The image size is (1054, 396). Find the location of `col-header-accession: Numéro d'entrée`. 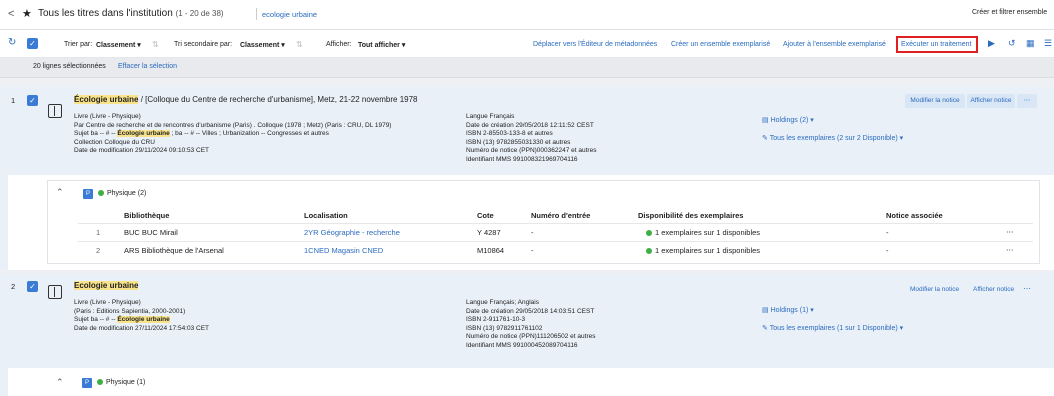

col-header-accession: Numéro d'entrée is located at coordinates (561, 215).